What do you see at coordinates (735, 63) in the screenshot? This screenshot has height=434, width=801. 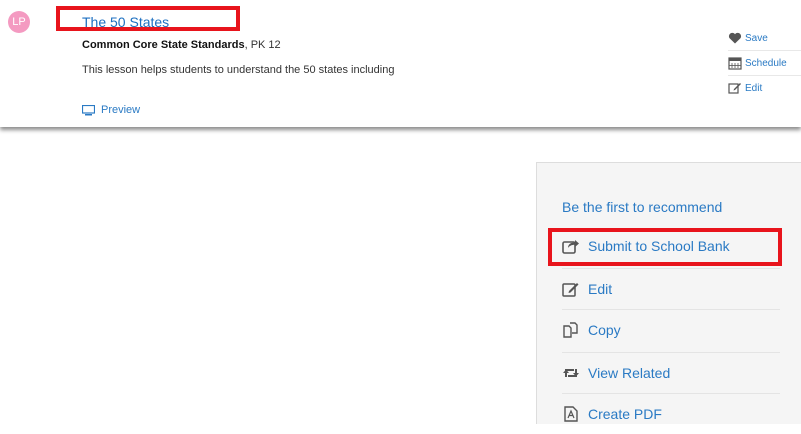 I see `calendar-icon` at bounding box center [735, 63].